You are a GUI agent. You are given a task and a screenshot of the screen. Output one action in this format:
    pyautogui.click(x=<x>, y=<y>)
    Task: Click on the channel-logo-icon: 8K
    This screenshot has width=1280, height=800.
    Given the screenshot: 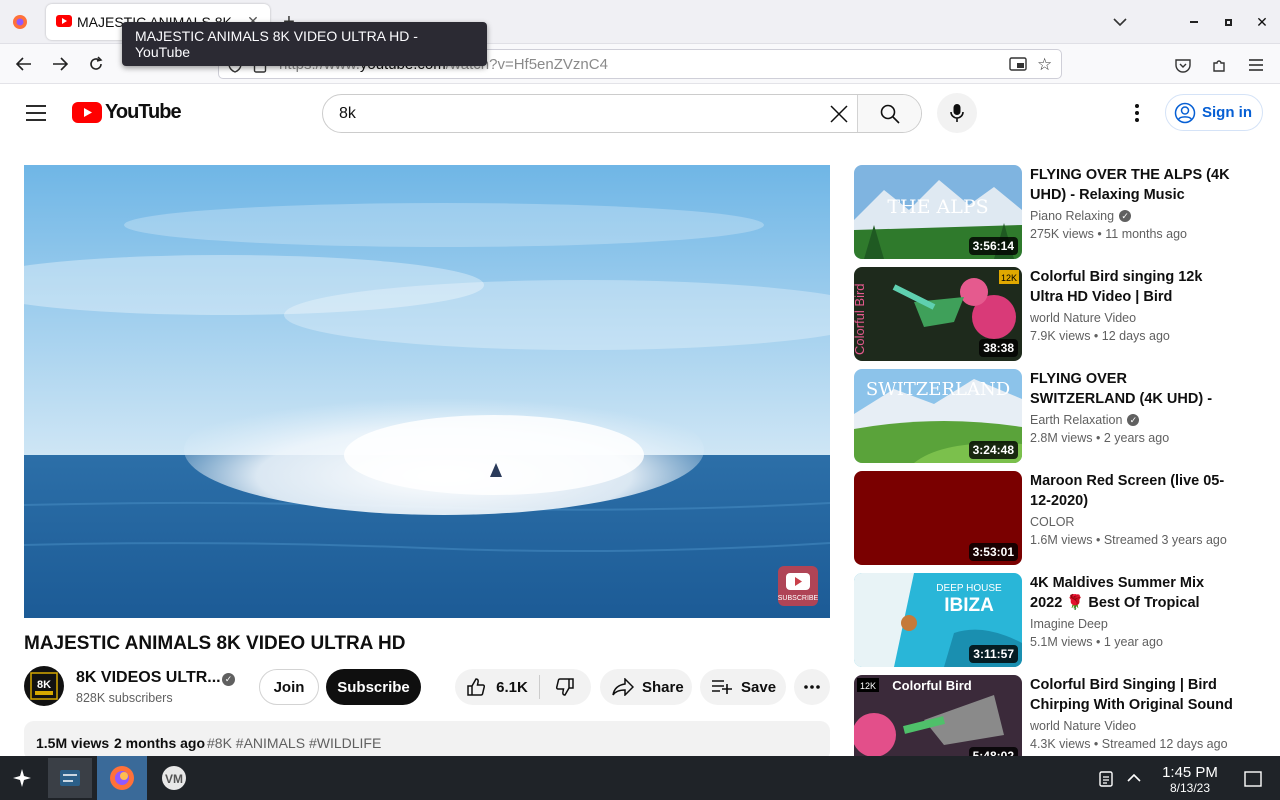 What is the action you would take?
    pyautogui.click(x=44, y=686)
    